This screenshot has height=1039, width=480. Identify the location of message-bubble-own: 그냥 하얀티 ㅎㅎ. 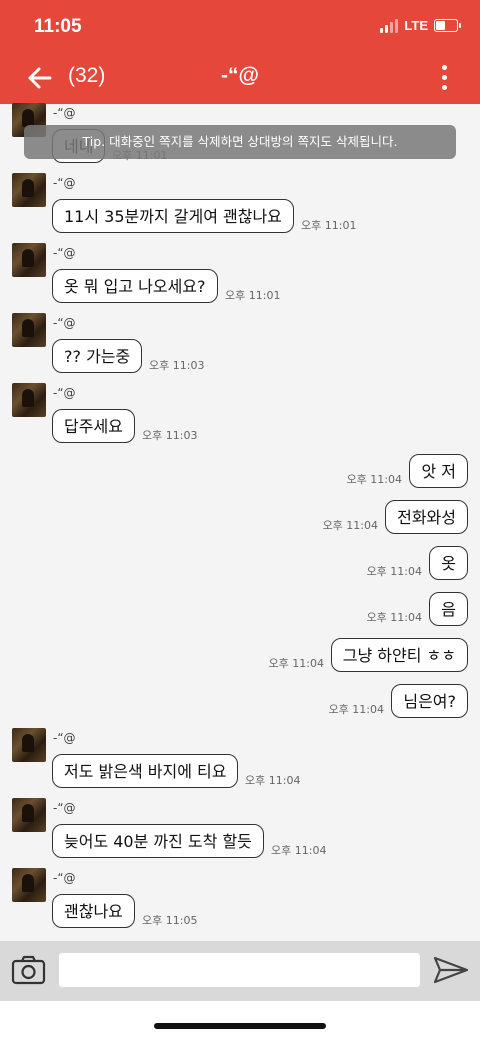
(399, 655).